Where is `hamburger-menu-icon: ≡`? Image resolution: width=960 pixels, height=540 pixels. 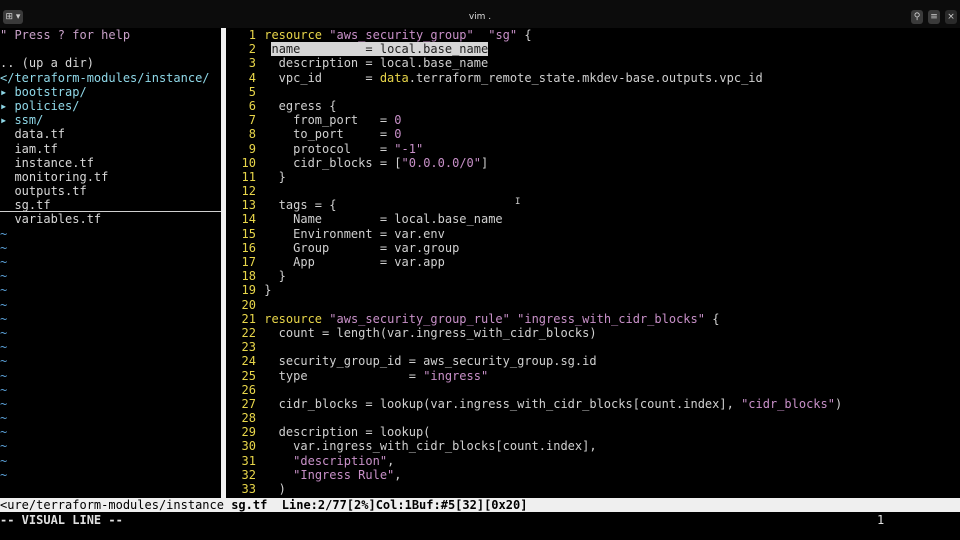 hamburger-menu-icon: ≡ is located at coordinates (934, 17).